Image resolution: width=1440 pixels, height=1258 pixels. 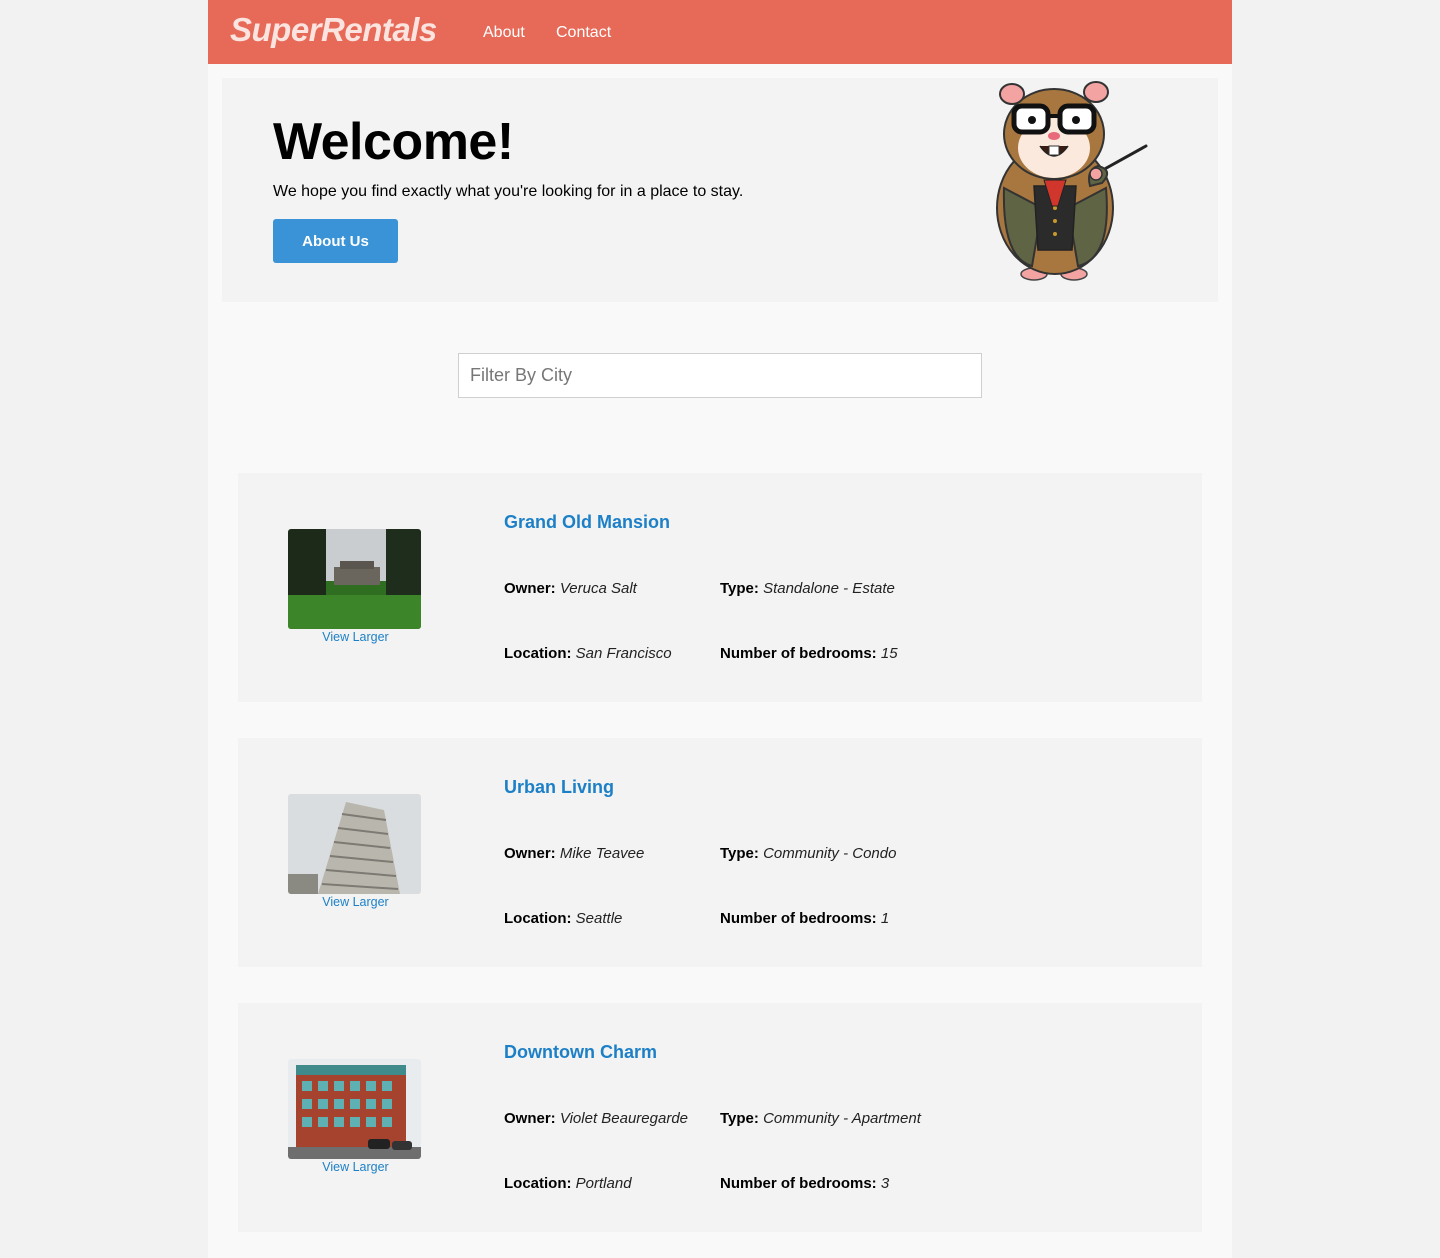 I want to click on rental-title: Urban Living, so click(x=559, y=787).